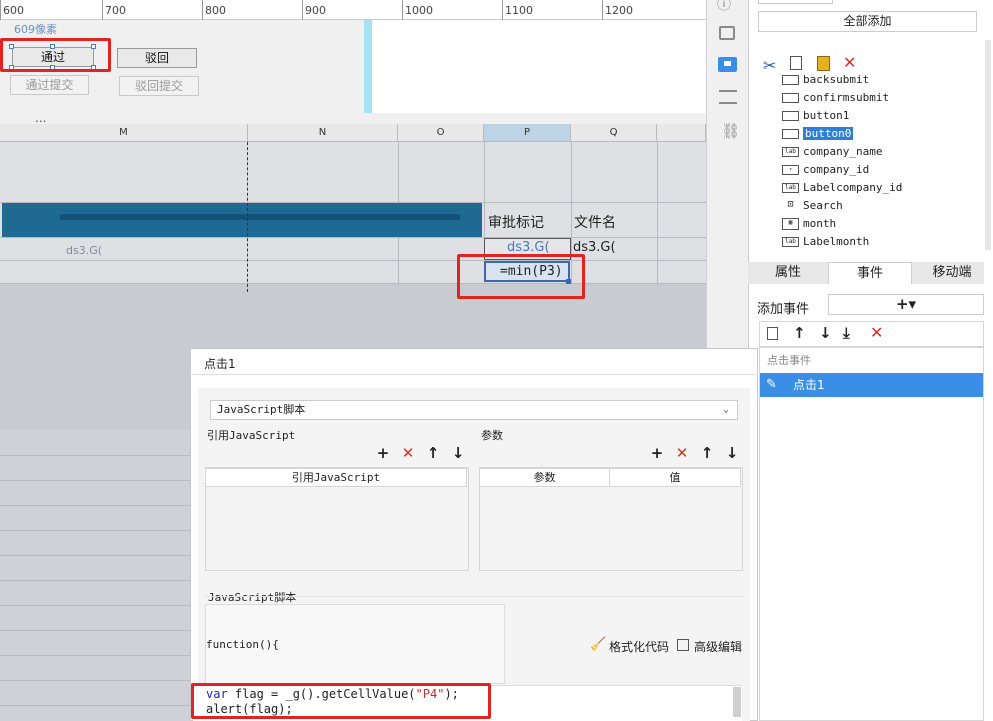  What do you see at coordinates (657, 453) in the screenshot?
I see `add-param-icon: +` at bounding box center [657, 453].